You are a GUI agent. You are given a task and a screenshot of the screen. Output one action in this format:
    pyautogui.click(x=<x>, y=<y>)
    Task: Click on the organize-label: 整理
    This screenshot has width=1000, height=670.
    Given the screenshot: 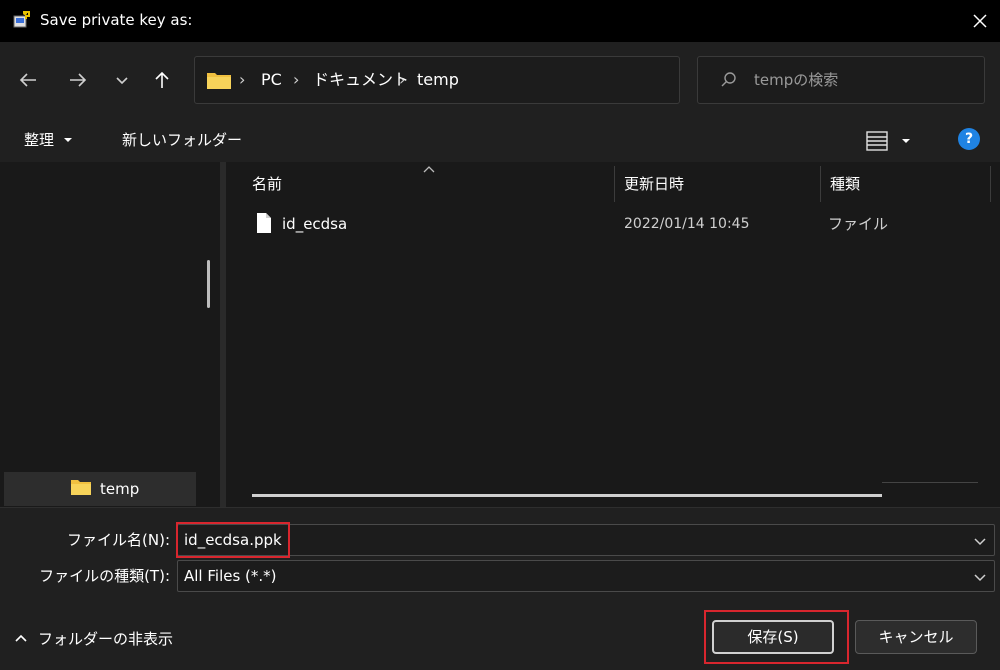 What is the action you would take?
    pyautogui.click(x=39, y=140)
    